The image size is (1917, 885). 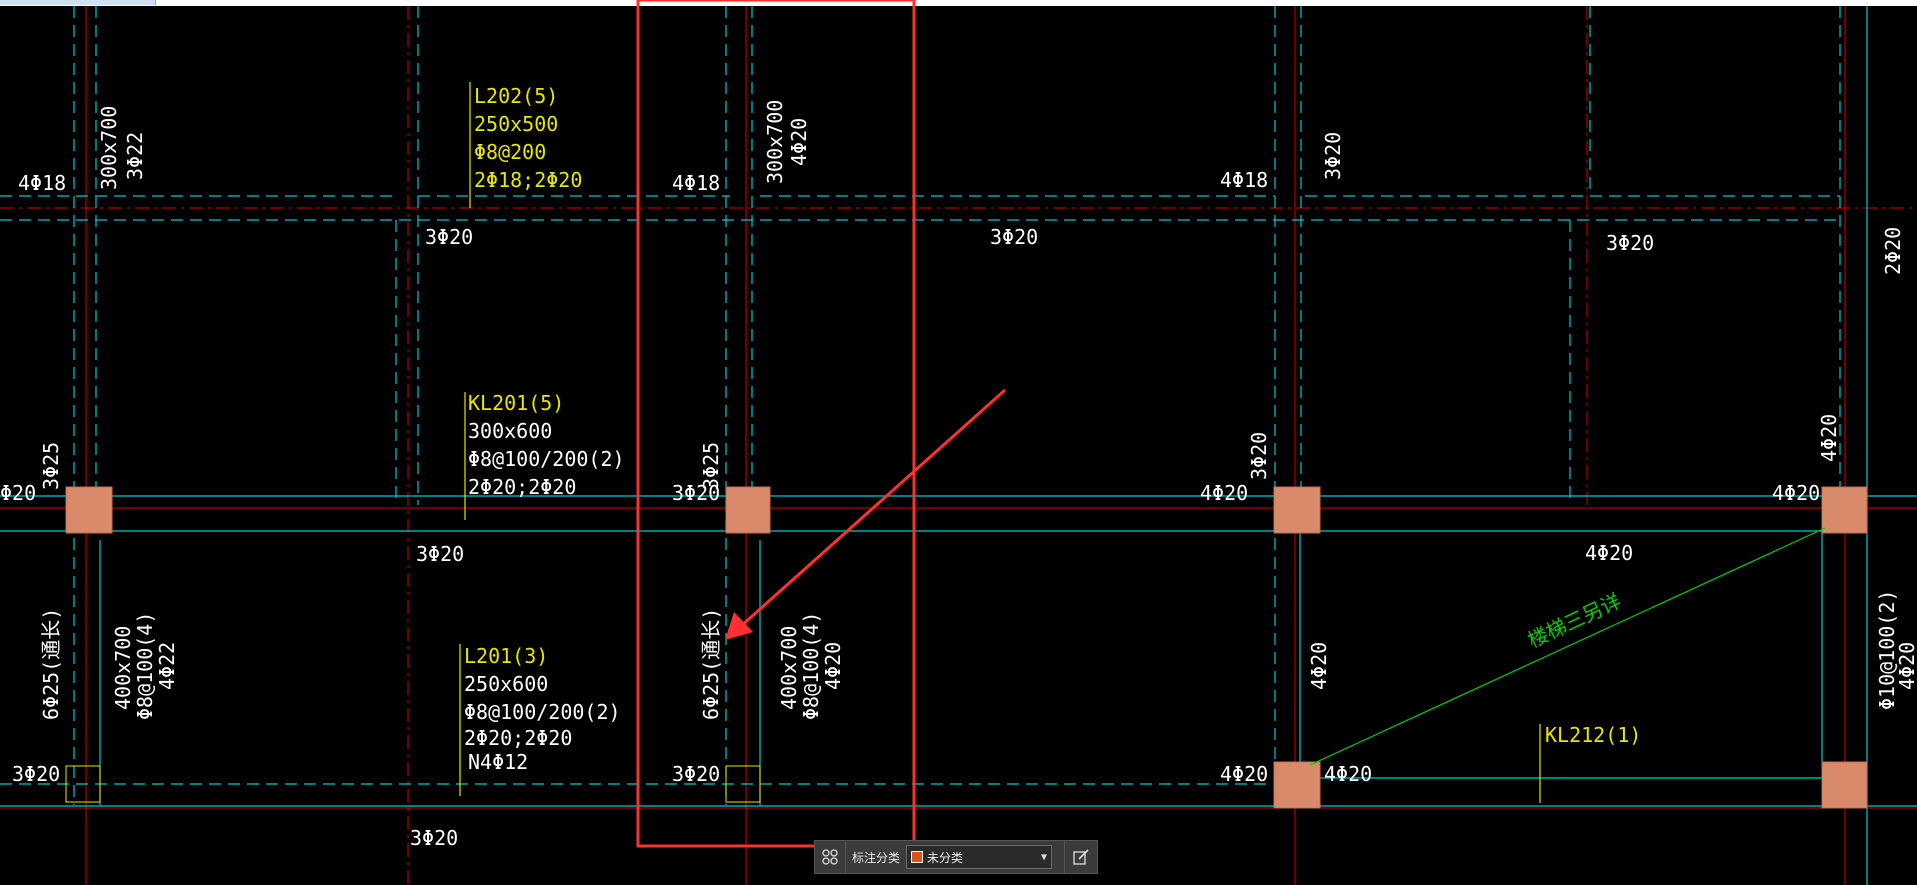 What do you see at coordinates (1044, 857) in the screenshot?
I see `chevron-down-icon: ▼` at bounding box center [1044, 857].